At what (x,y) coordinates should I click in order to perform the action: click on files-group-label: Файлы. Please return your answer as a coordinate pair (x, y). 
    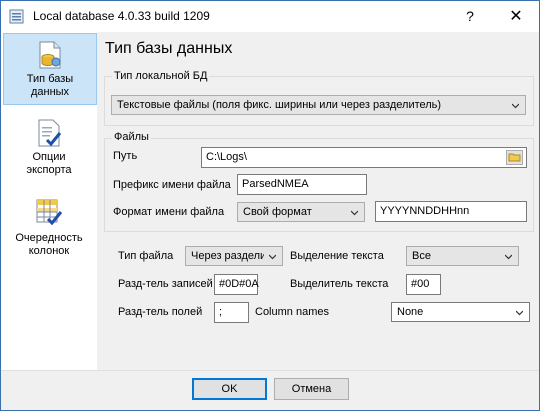
    Looking at the image, I should click on (131, 137).